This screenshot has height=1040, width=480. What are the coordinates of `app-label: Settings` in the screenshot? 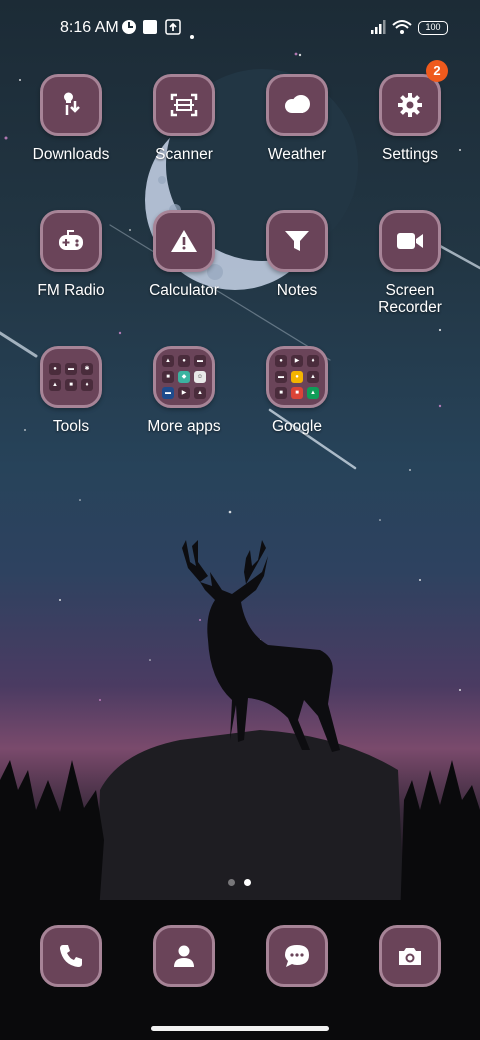 It's located at (409, 154).